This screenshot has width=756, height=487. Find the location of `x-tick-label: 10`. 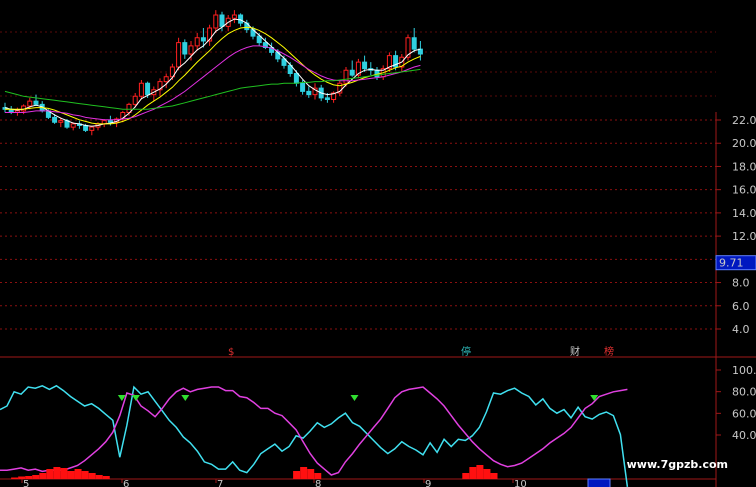

x-tick-label: 10 is located at coordinates (520, 483).